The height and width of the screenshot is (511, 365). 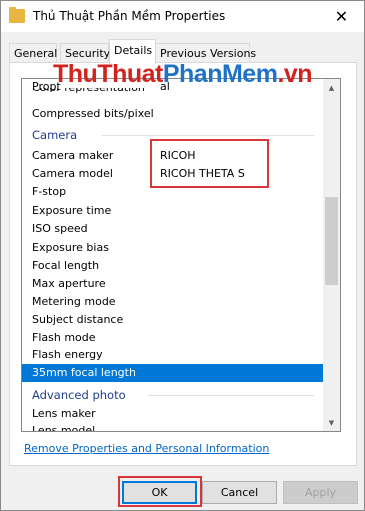 I want to click on property-name: Max aperture, so click(x=69, y=283).